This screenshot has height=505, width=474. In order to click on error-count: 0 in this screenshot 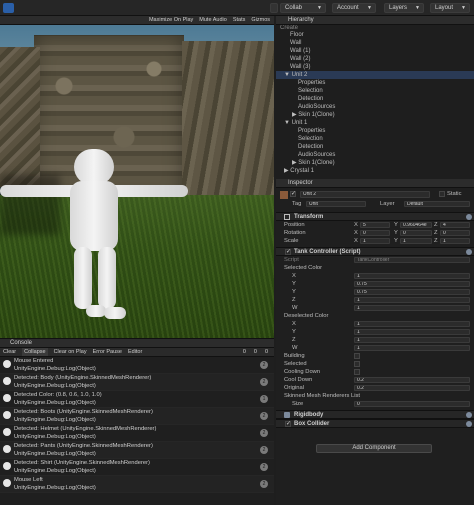, I will do `click(266, 352)`.